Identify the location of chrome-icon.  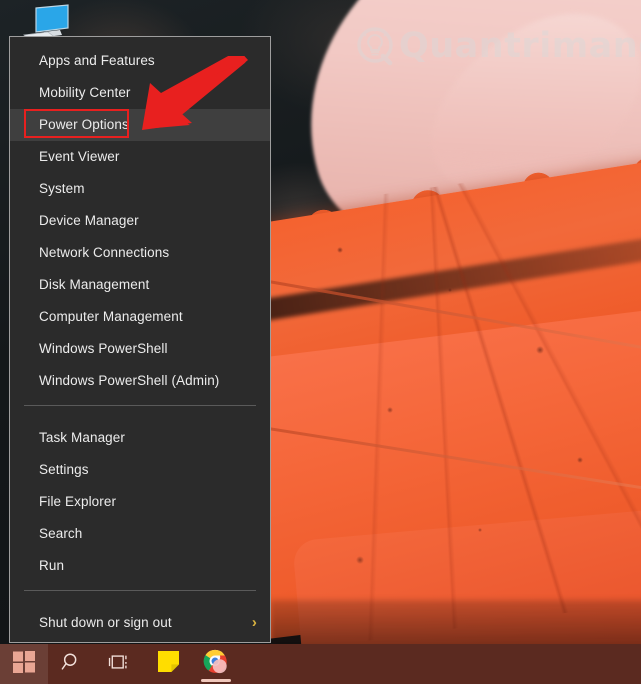
(216, 664).